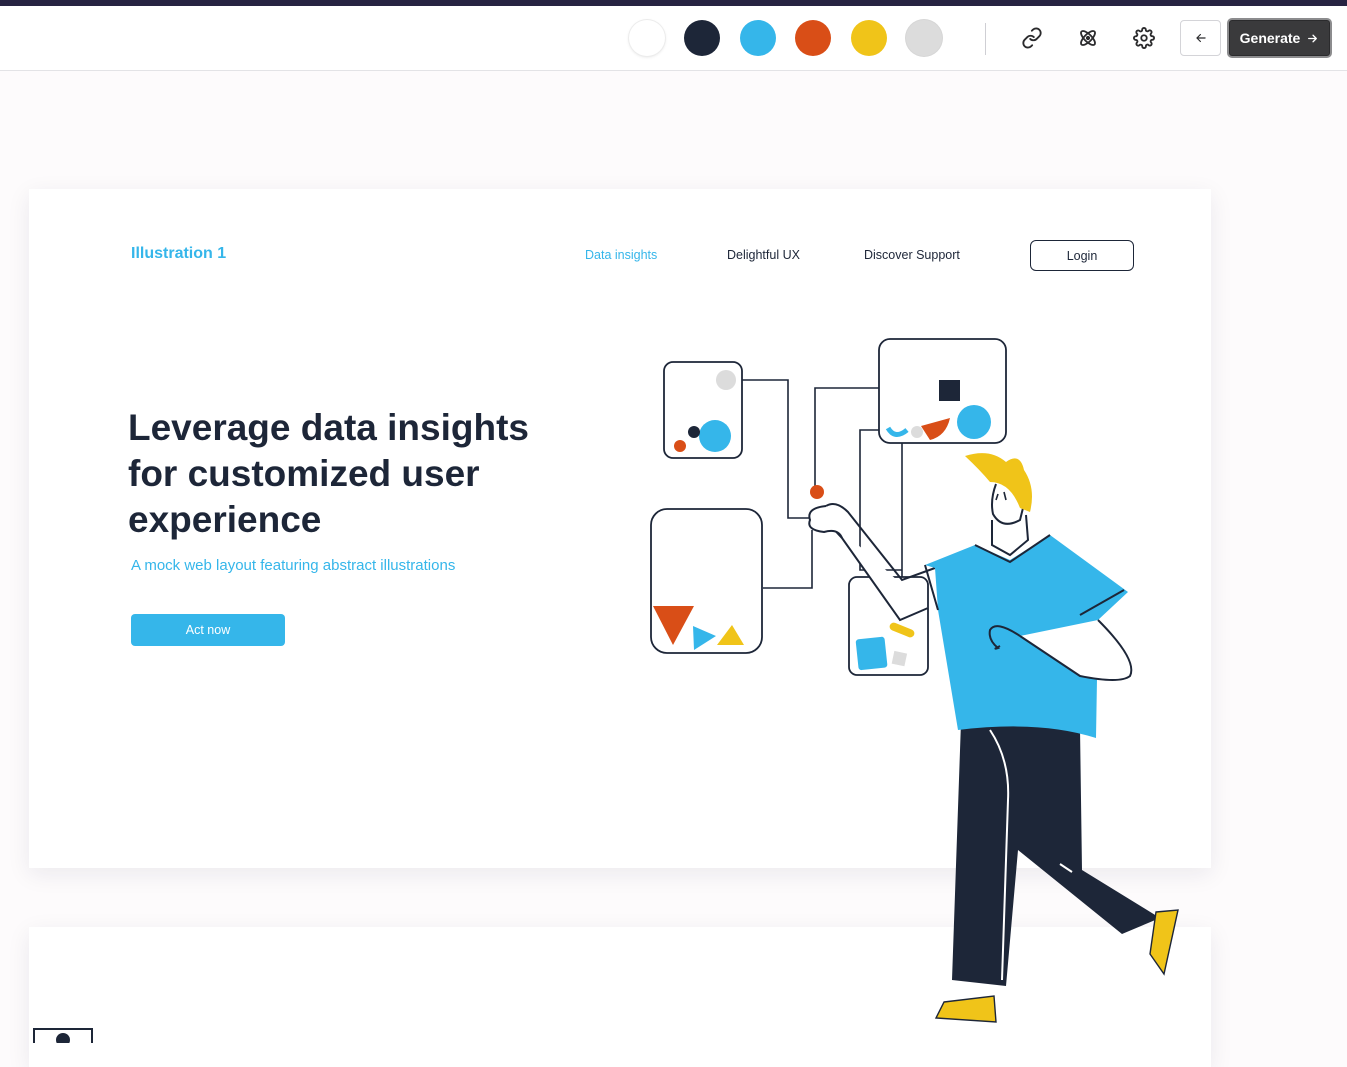 The height and width of the screenshot is (1067, 1347). I want to click on link-icon, so click(1032, 38).